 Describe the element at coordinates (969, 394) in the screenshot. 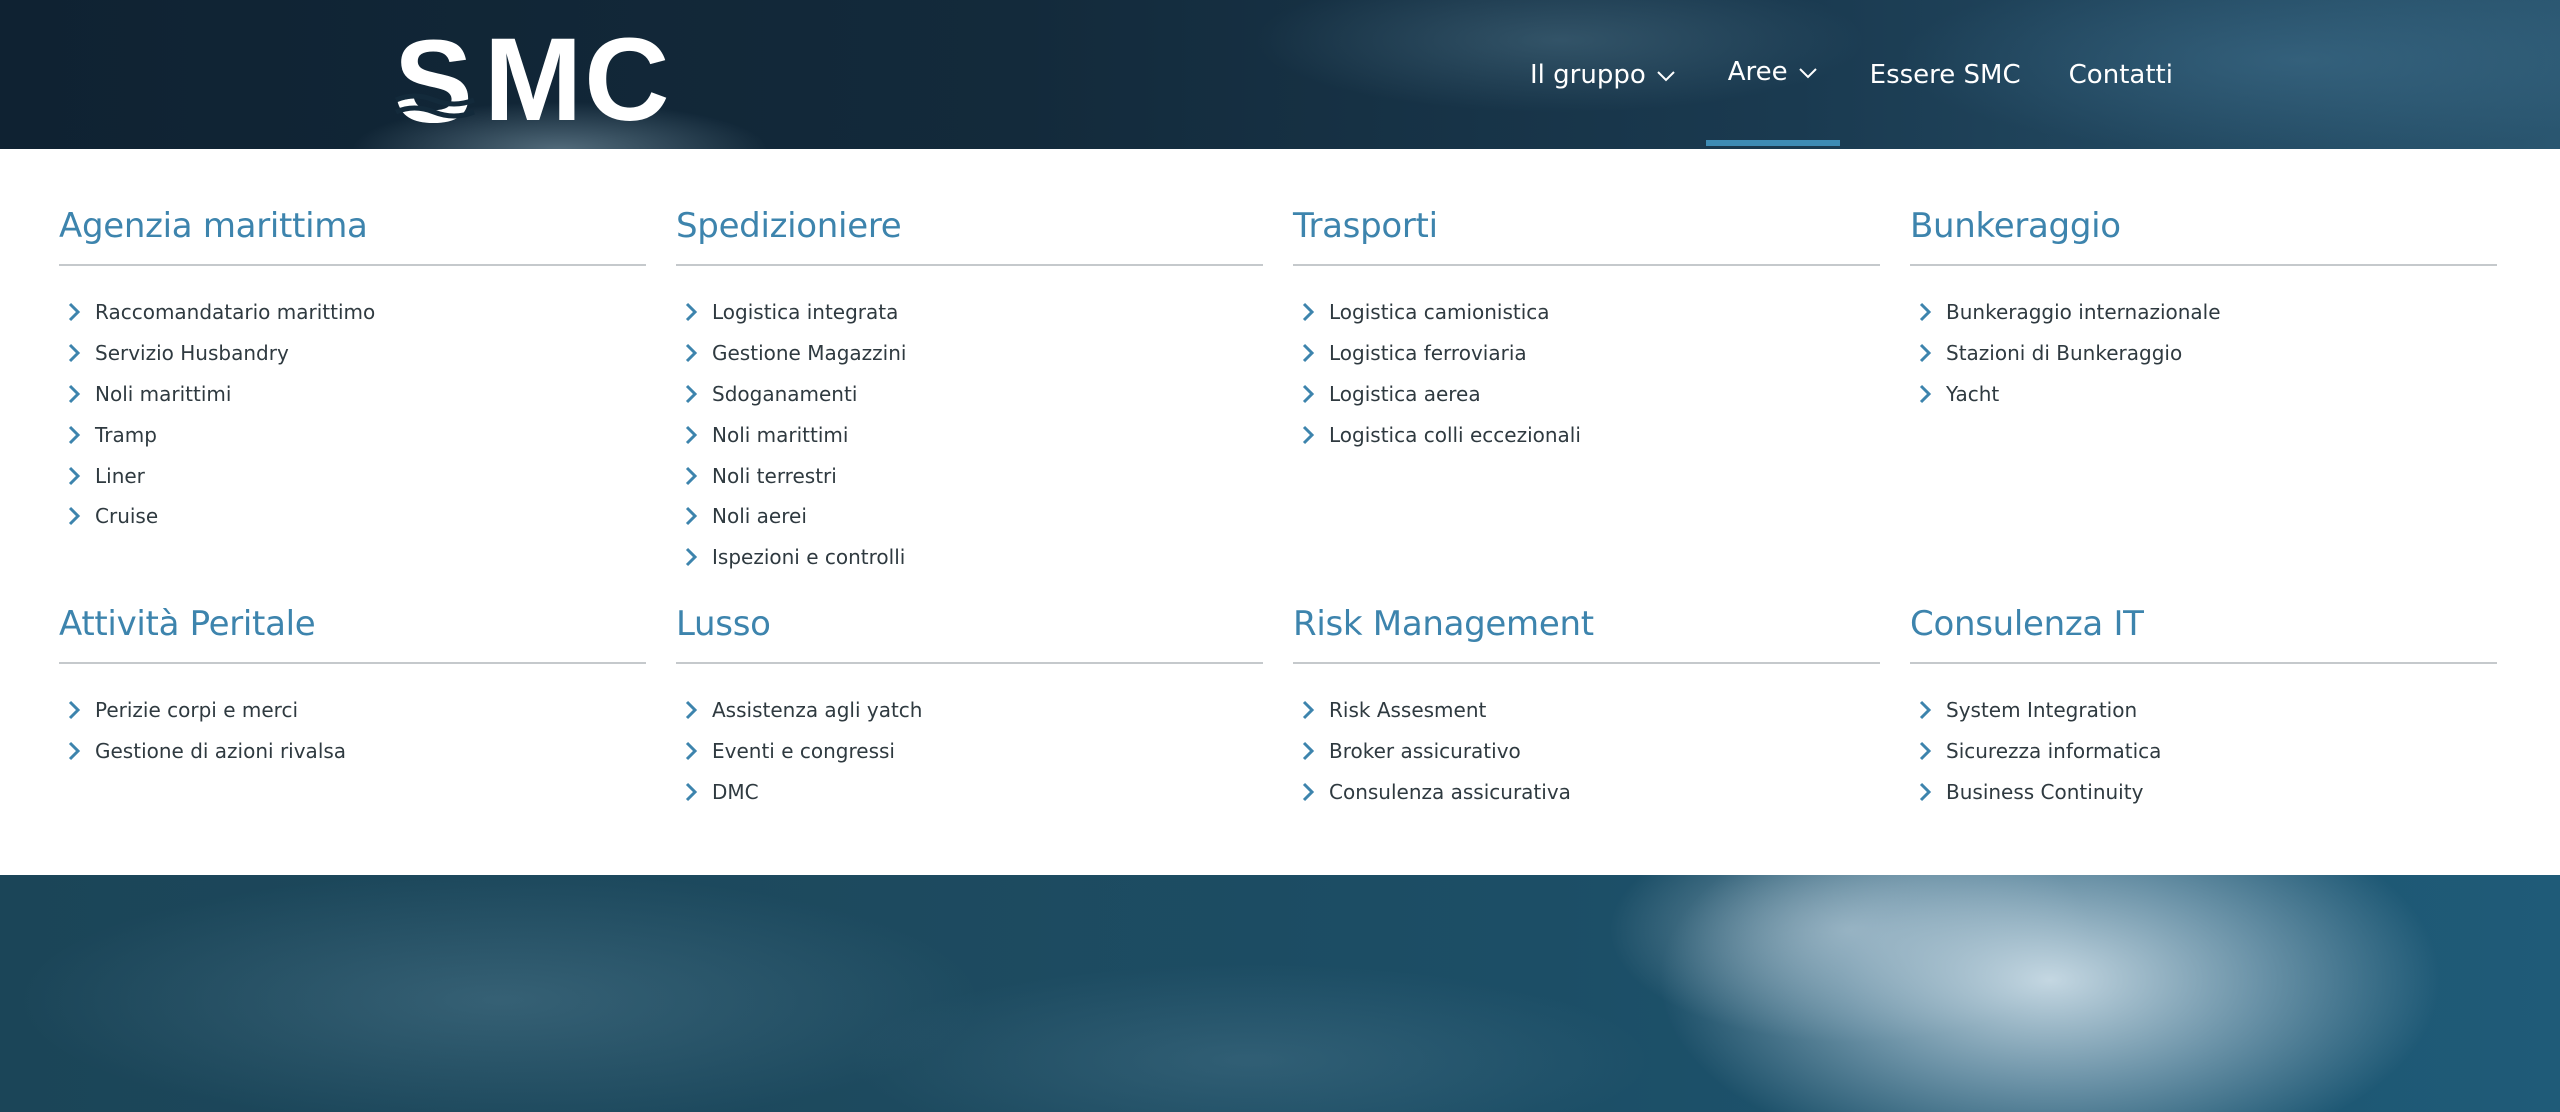

I see `menu-link: Sdoganamenti` at that location.